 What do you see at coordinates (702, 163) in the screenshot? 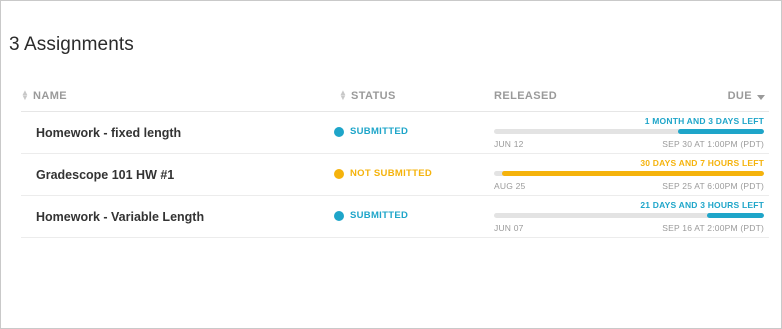
I see `time-left-label: 30 DAYS AND 7 HOURS LEFT` at bounding box center [702, 163].